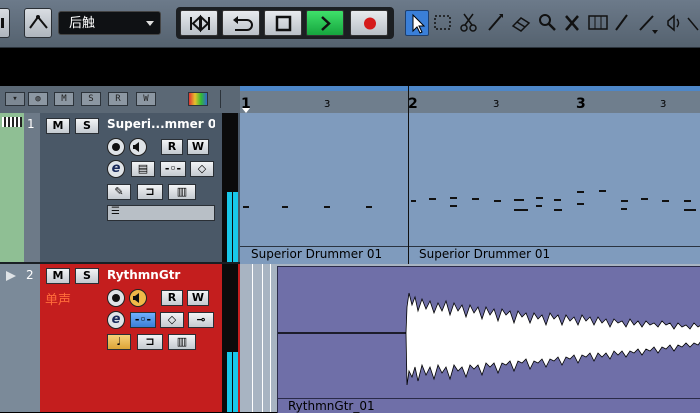 Image resolution: width=700 pixels, height=413 pixels. Describe the element at coordinates (674, 23) in the screenshot. I see `speaker-tool-button` at that location.